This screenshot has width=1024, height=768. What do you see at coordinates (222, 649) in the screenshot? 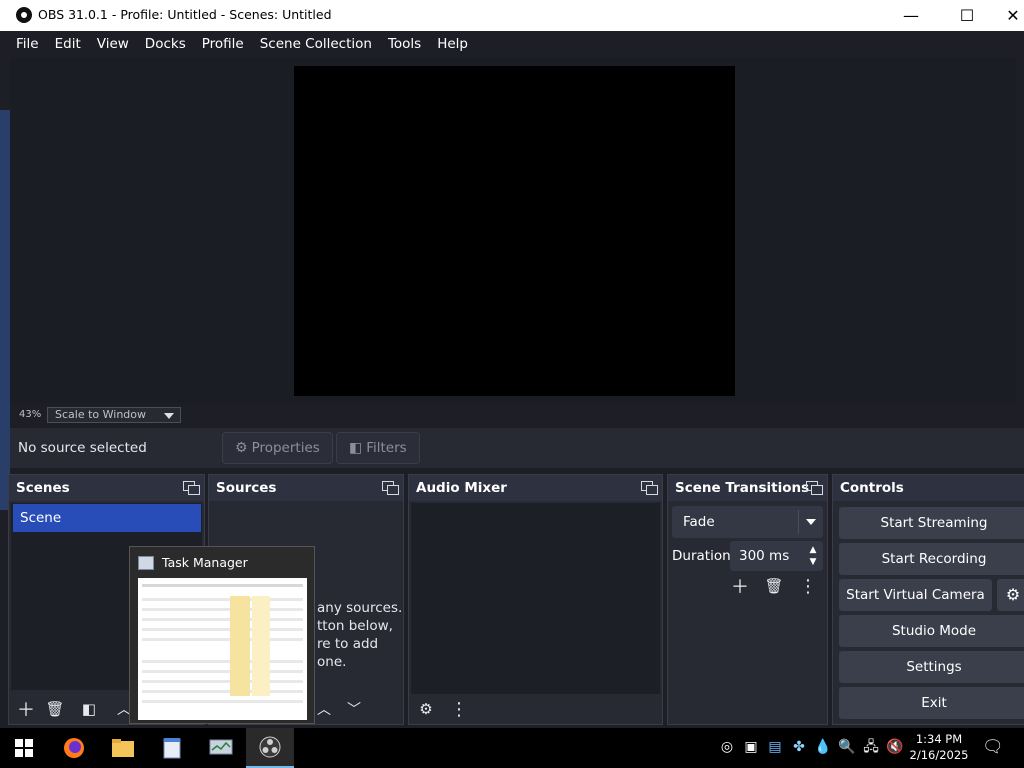
I see `task-manager-preview` at bounding box center [222, 649].